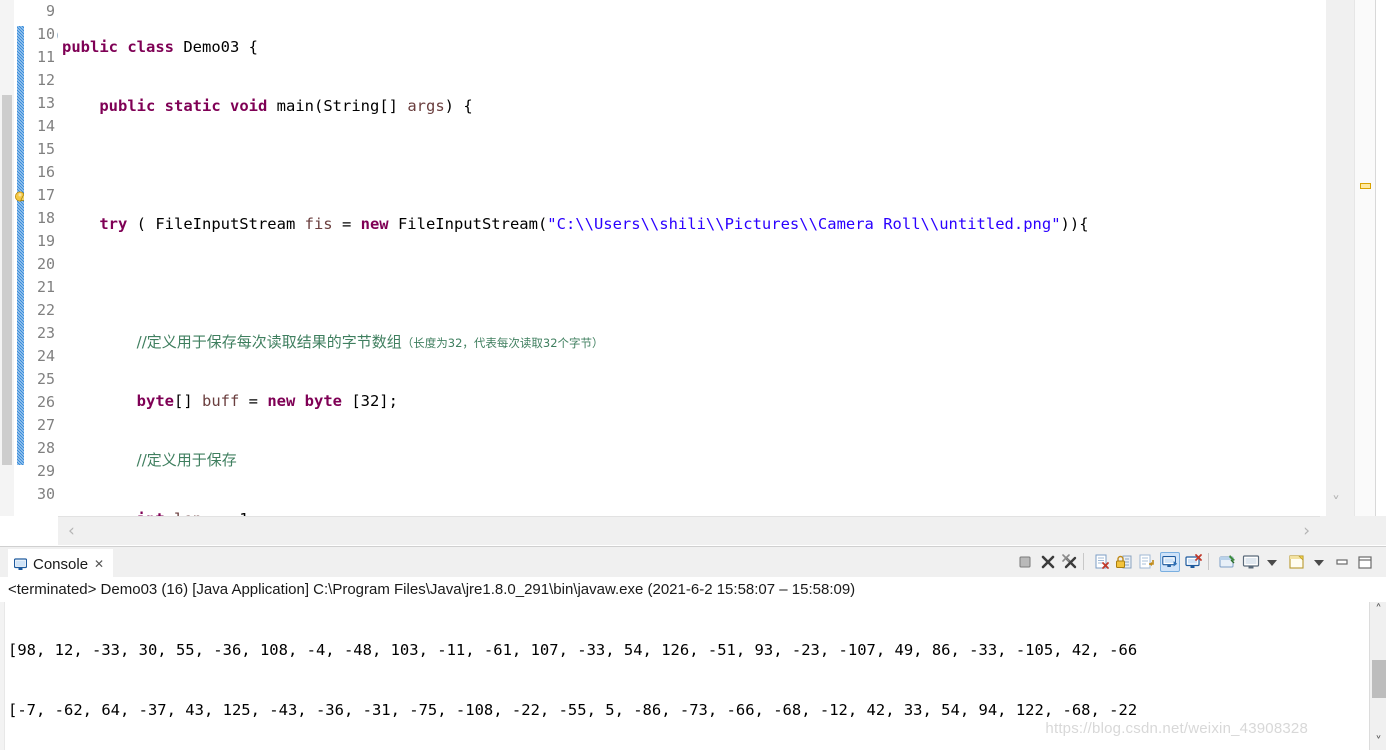  What do you see at coordinates (1251, 562) in the screenshot?
I see `display-selected-console-icon` at bounding box center [1251, 562].